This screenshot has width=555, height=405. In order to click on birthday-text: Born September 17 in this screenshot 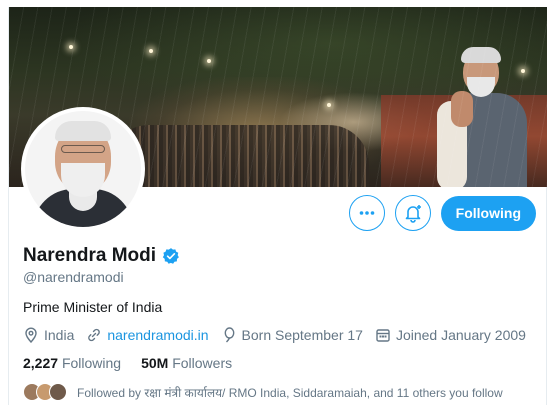, I will do `click(302, 335)`.